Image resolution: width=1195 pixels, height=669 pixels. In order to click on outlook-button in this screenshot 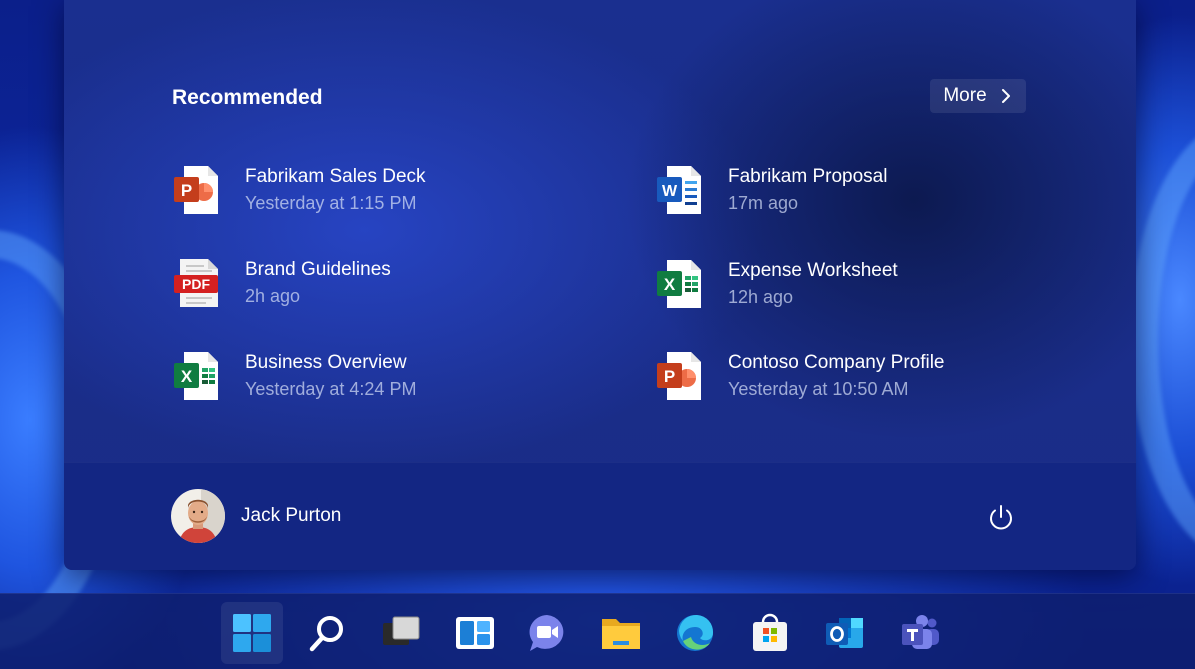, I will do `click(845, 633)`.